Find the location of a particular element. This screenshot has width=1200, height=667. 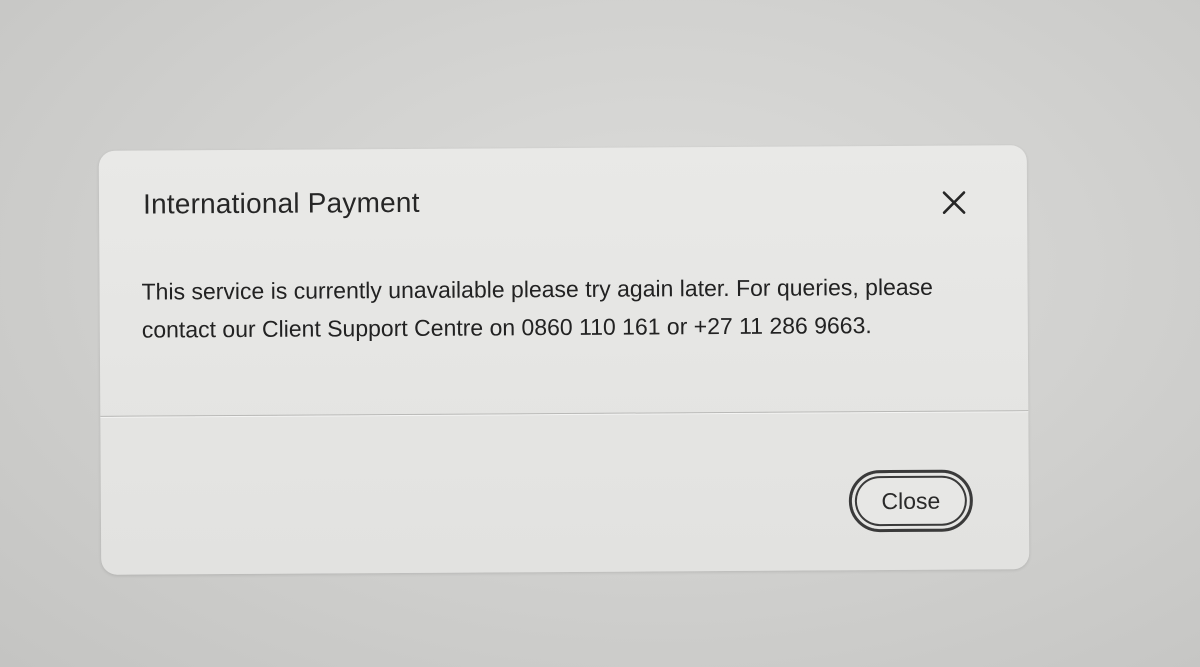

close-button: Close is located at coordinates (911, 501).